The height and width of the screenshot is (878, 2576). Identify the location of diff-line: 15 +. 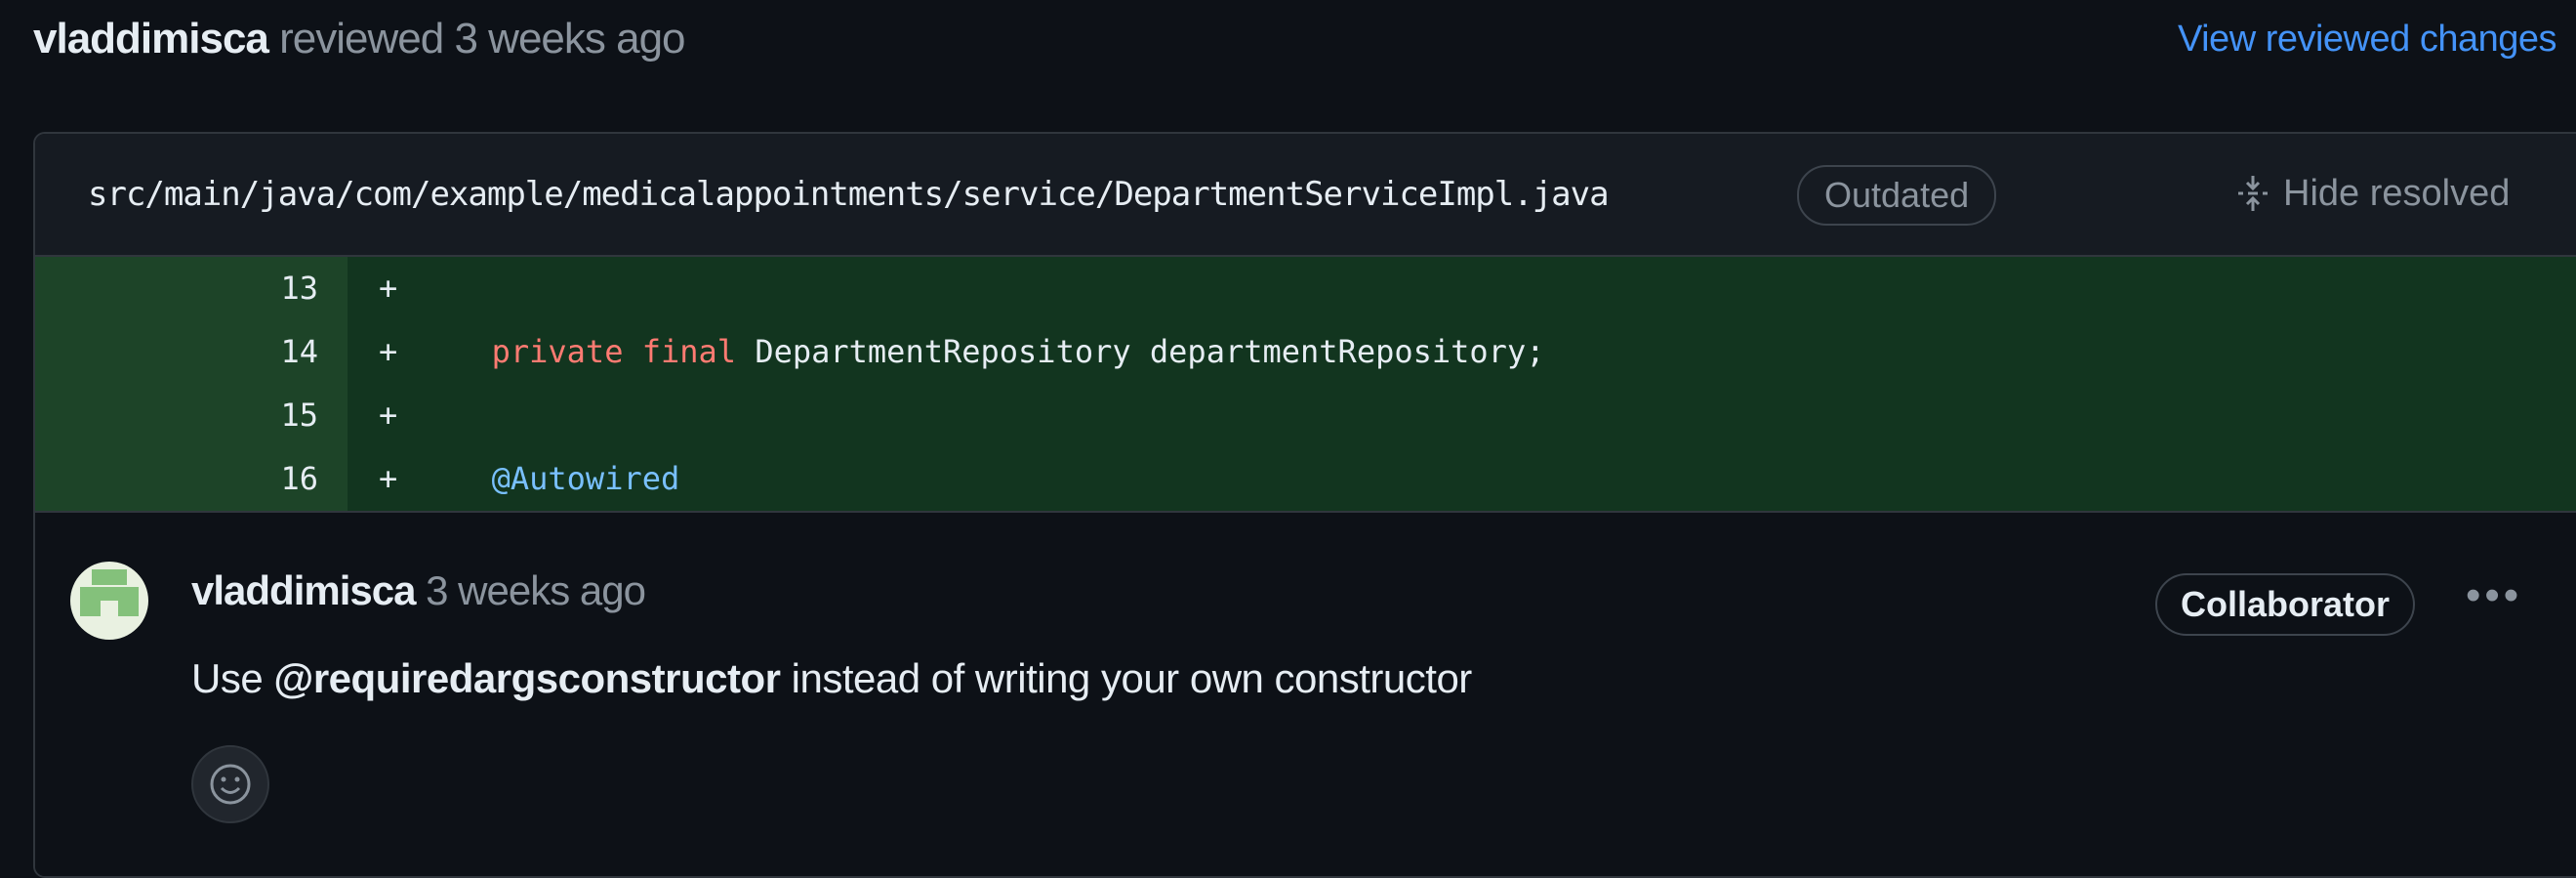
(1305, 415).